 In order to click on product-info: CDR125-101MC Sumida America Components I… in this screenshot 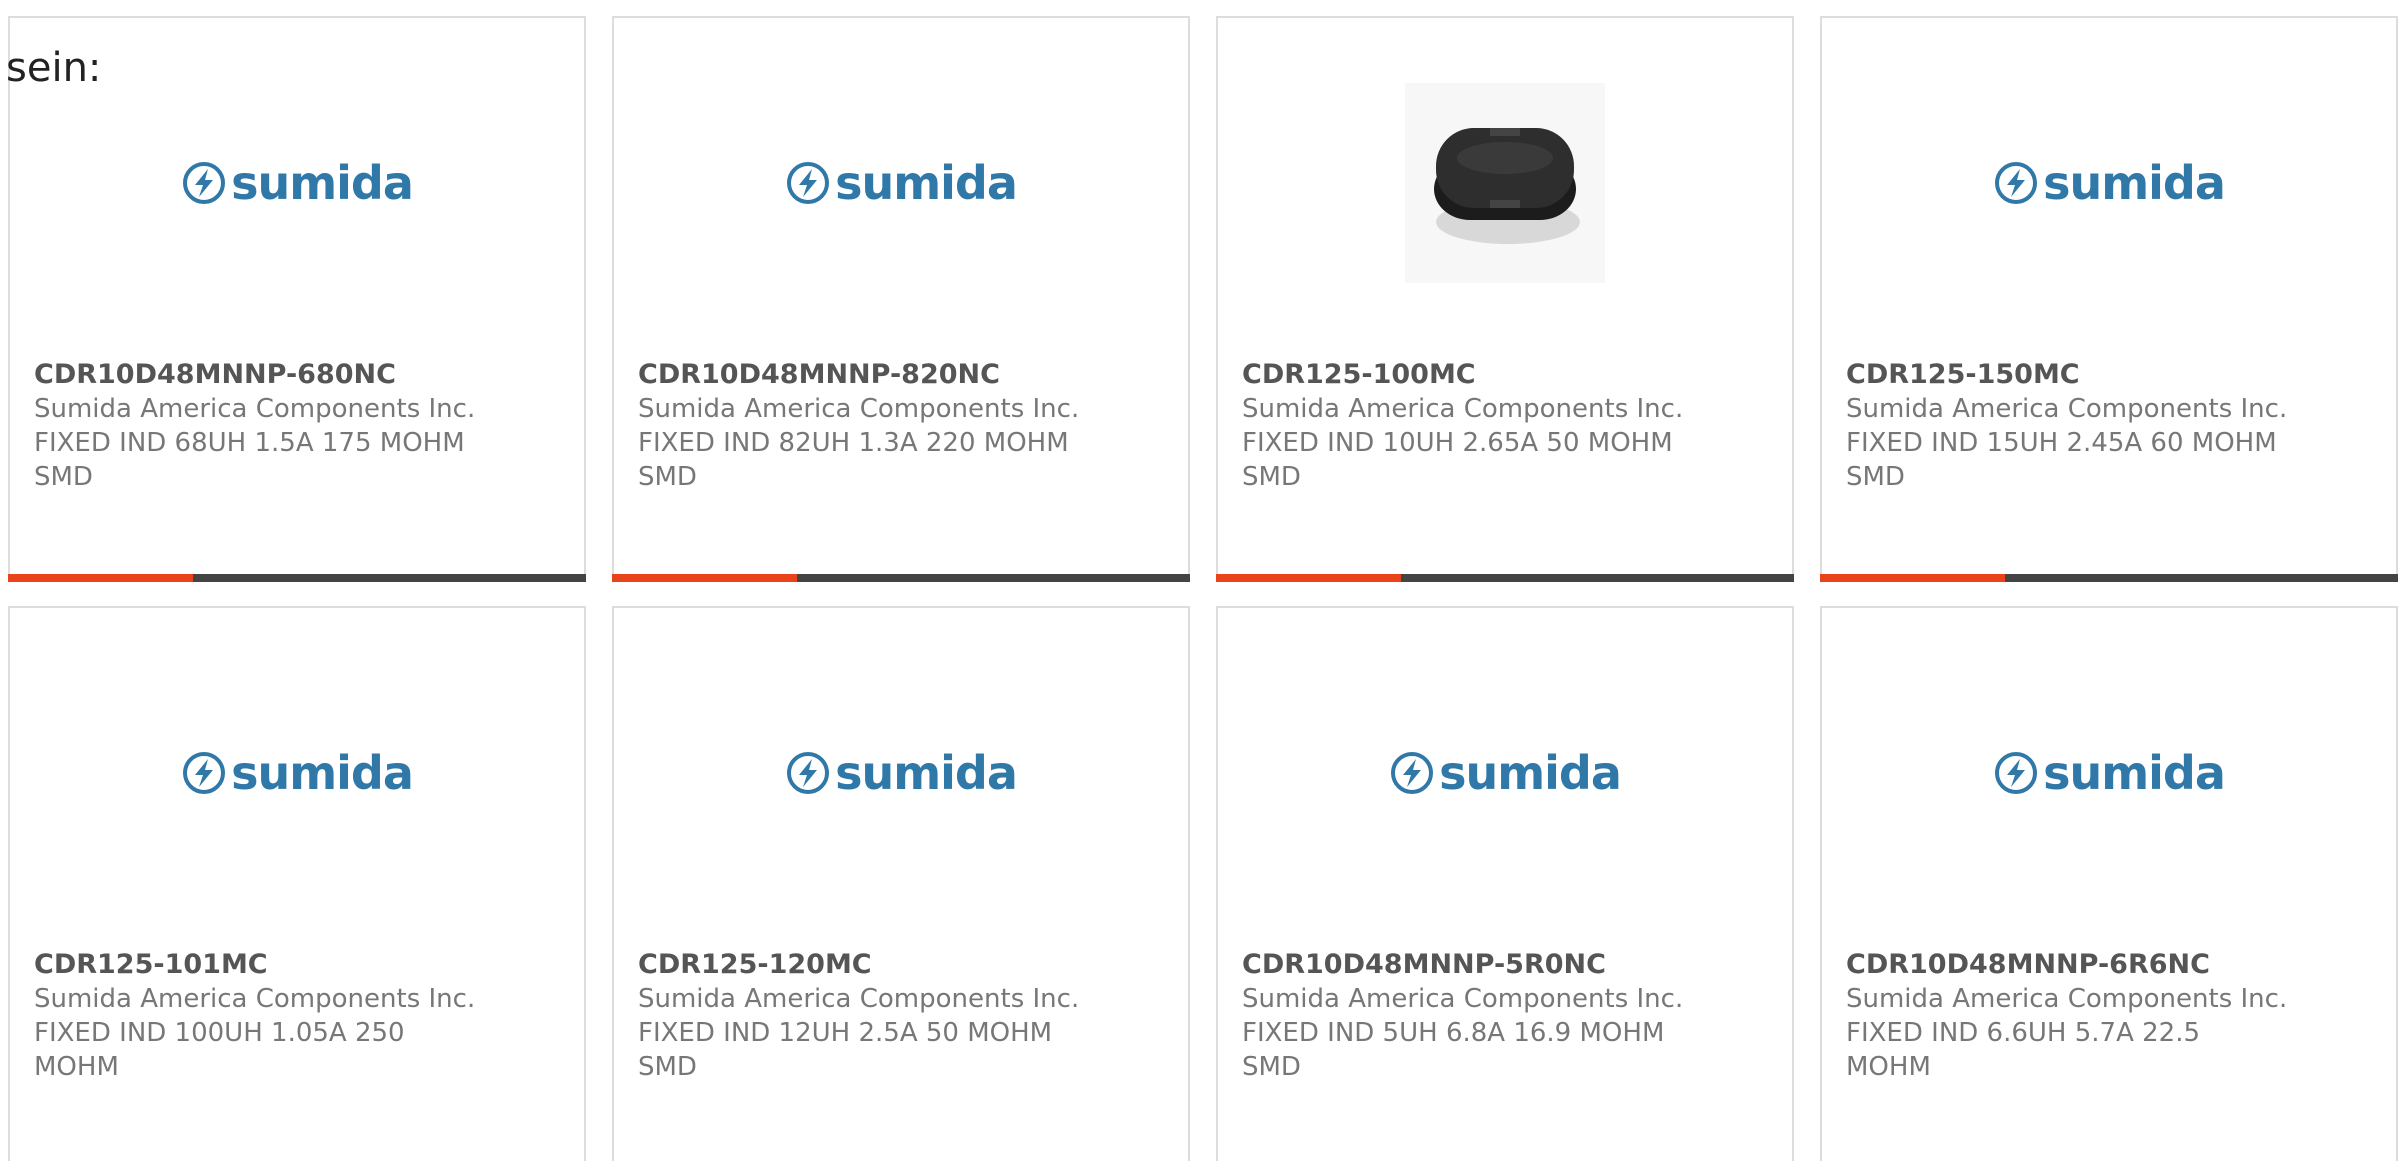, I will do `click(297, 1016)`.